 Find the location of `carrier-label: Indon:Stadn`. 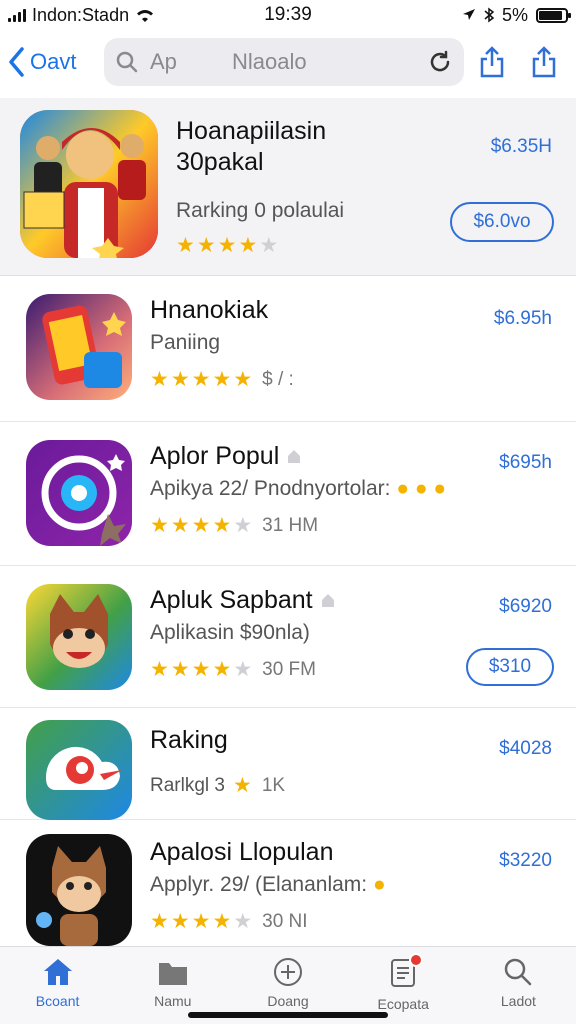

carrier-label: Indon:Stadn is located at coordinates (81, 14).